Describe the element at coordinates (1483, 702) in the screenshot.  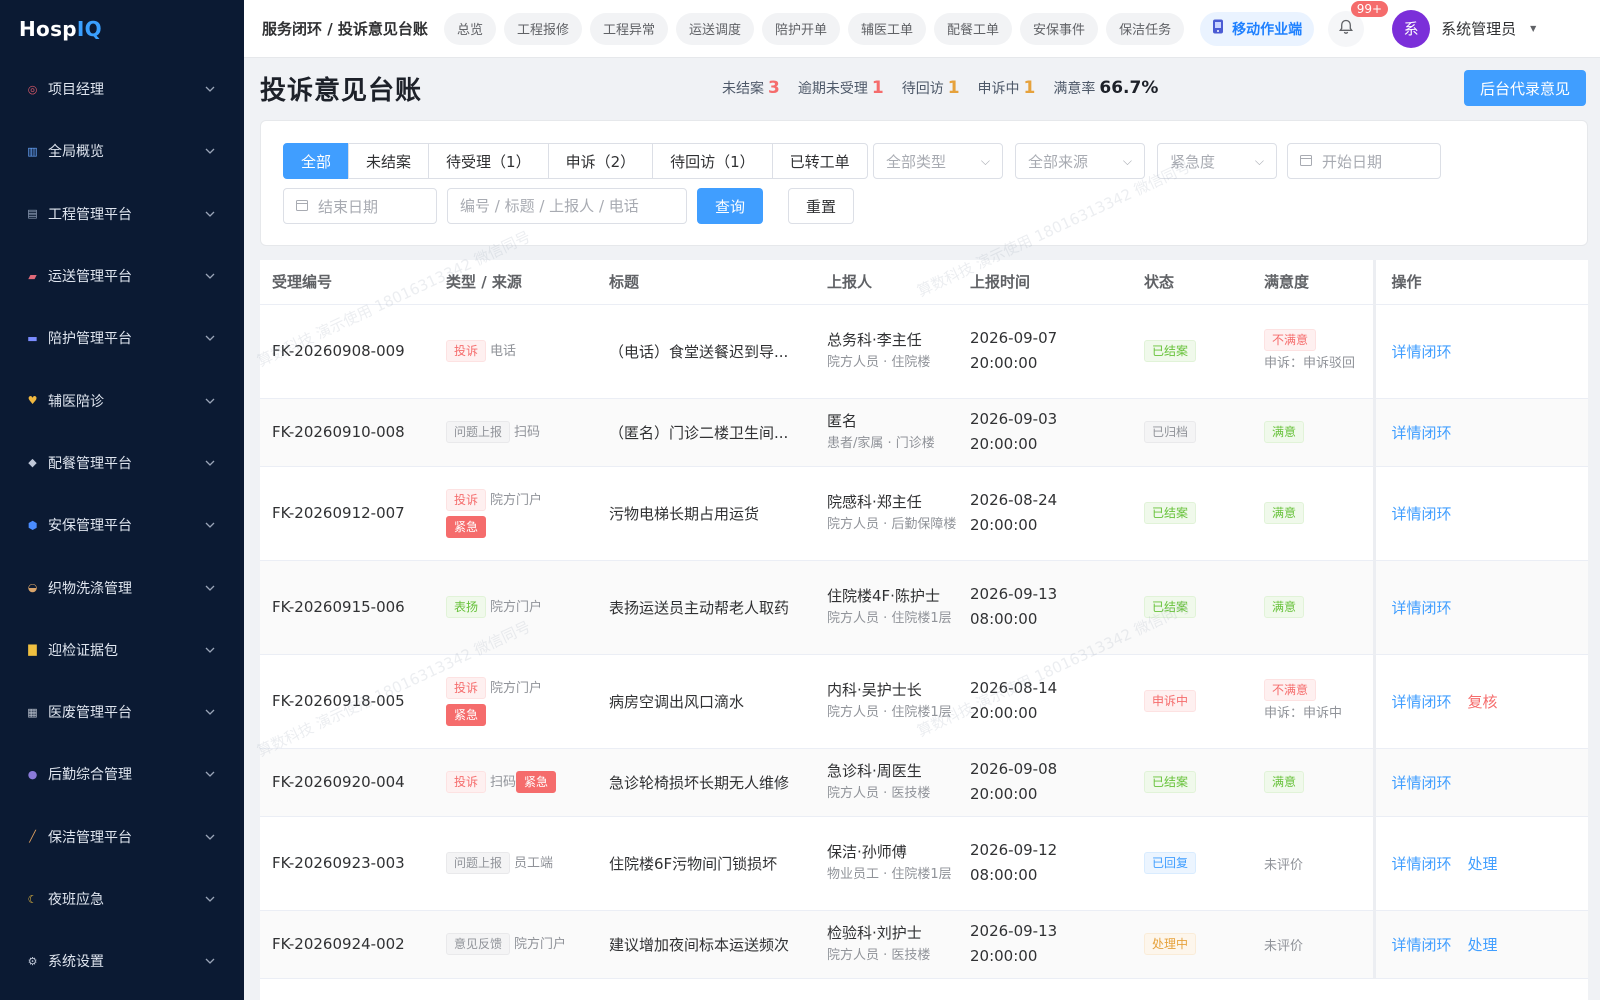
I see `review-link: 复核` at that location.